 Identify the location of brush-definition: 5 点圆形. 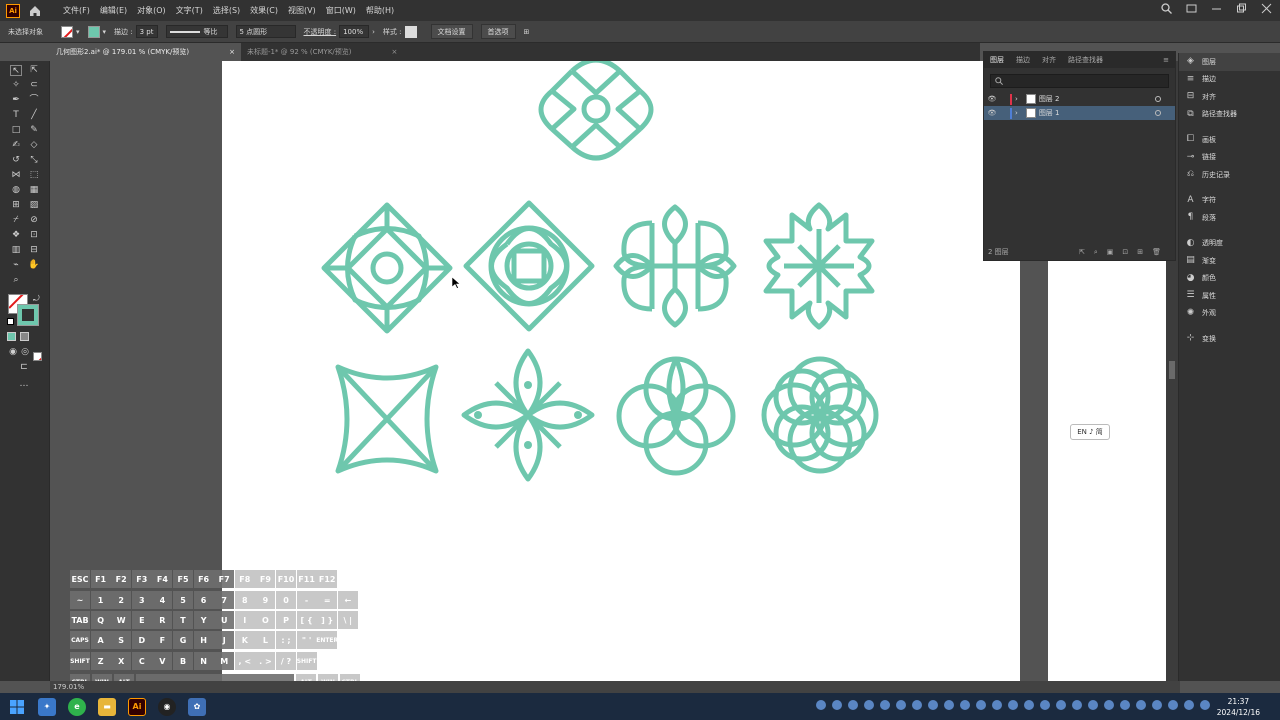
(265, 31).